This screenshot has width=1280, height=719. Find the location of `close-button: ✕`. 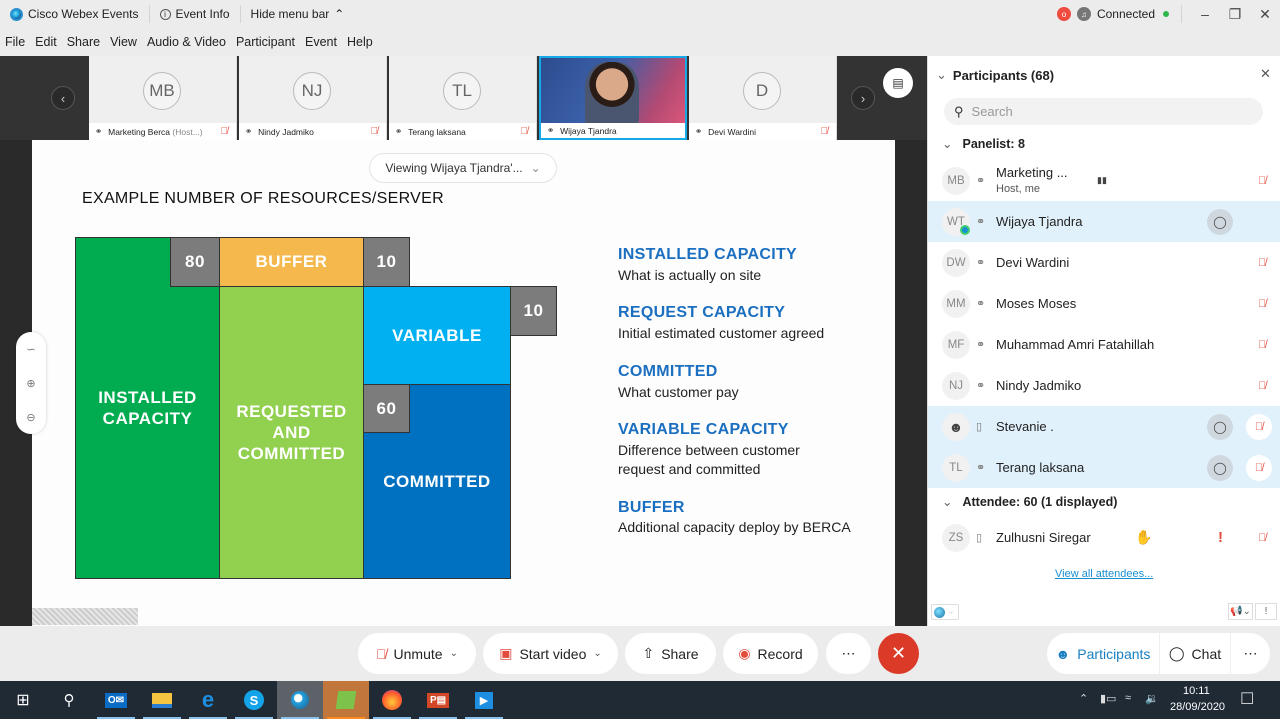

close-button: ✕ is located at coordinates (1265, 14).